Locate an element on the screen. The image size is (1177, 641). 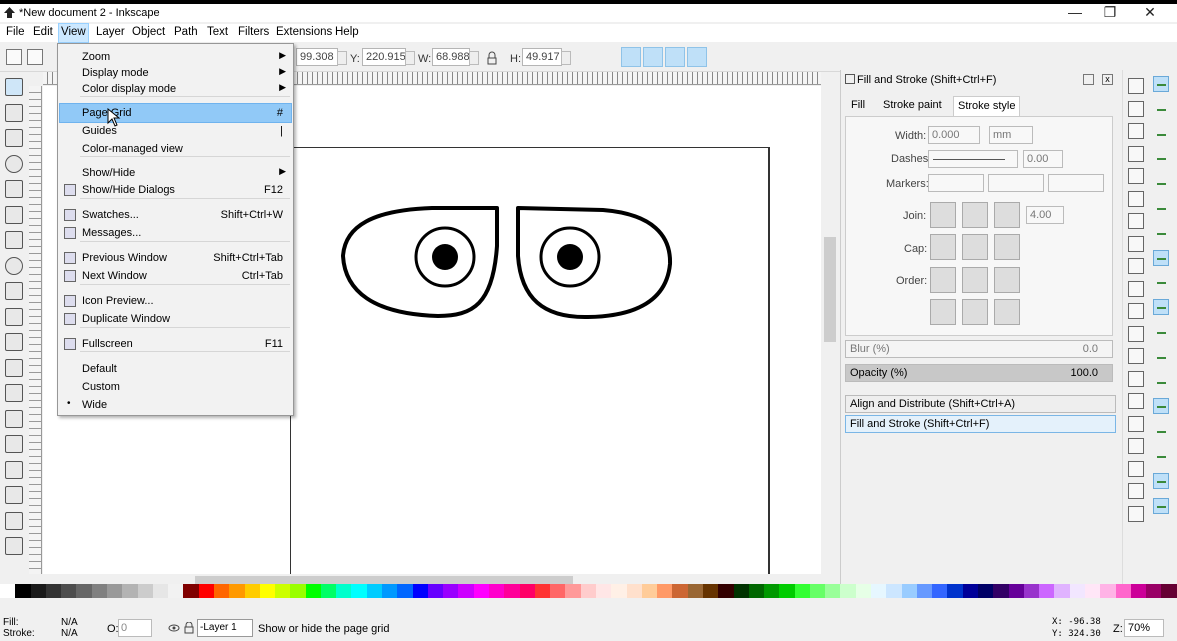
move-gradients-icon is located at coordinates (675, 57).